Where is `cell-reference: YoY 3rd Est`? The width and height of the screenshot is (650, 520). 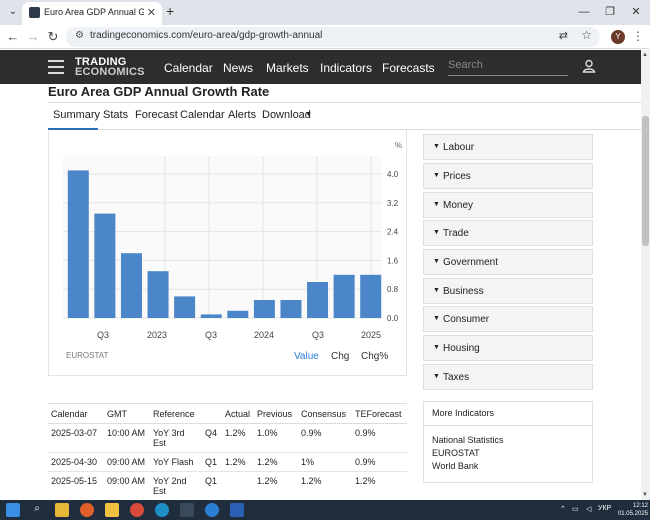
cell-reference: YoY 3rd Est is located at coordinates (176, 438).